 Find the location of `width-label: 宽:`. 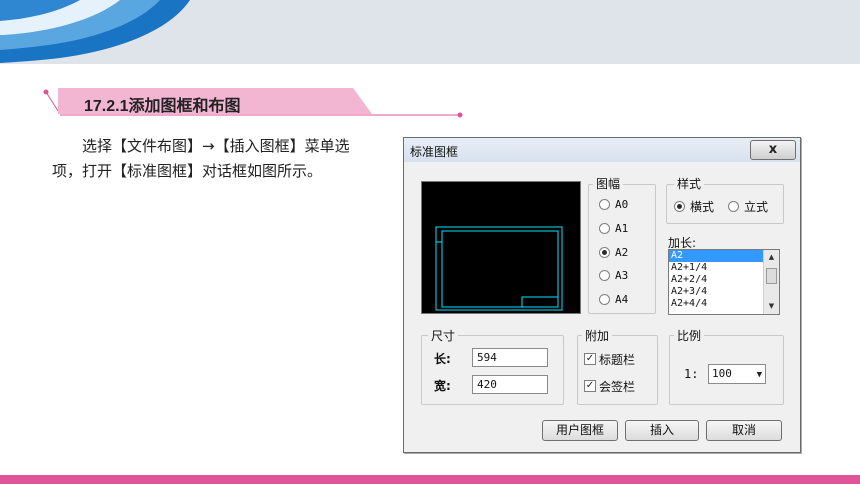

width-label: 宽: is located at coordinates (442, 386).